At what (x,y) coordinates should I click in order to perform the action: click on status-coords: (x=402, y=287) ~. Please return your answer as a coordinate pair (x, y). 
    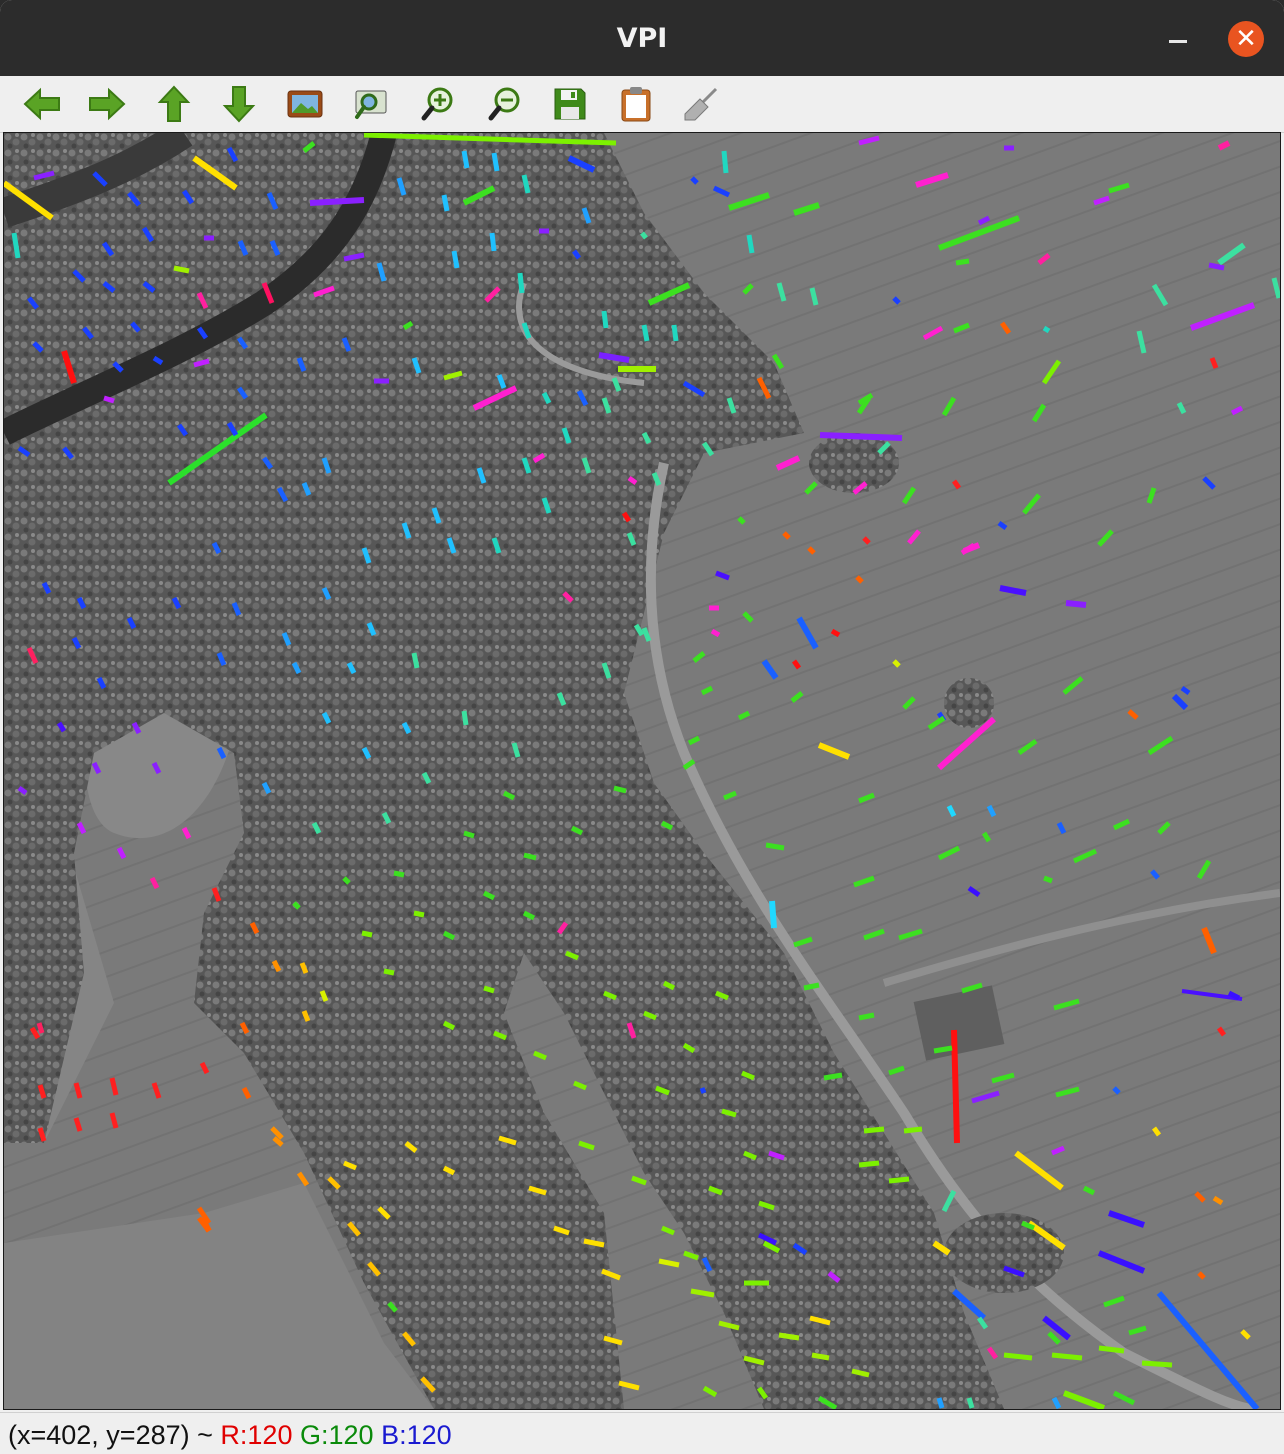
    Looking at the image, I should click on (110, 1435).